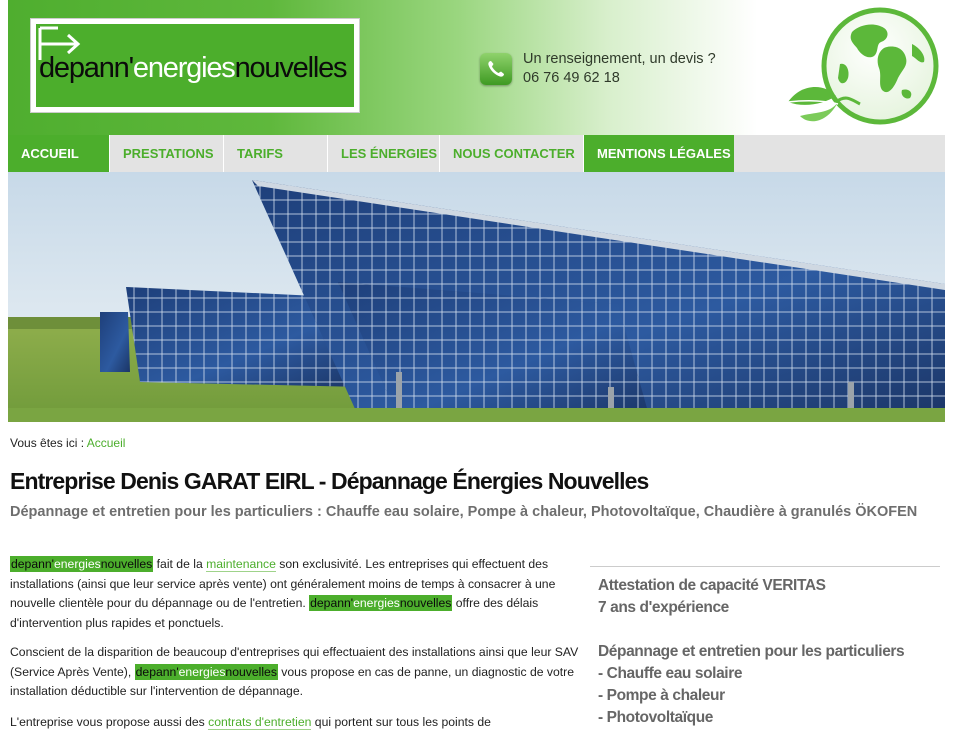 This screenshot has width=953, height=734. Describe the element at coordinates (260, 722) in the screenshot. I see `link-contrats-entretien: contrats d'entretien` at that location.